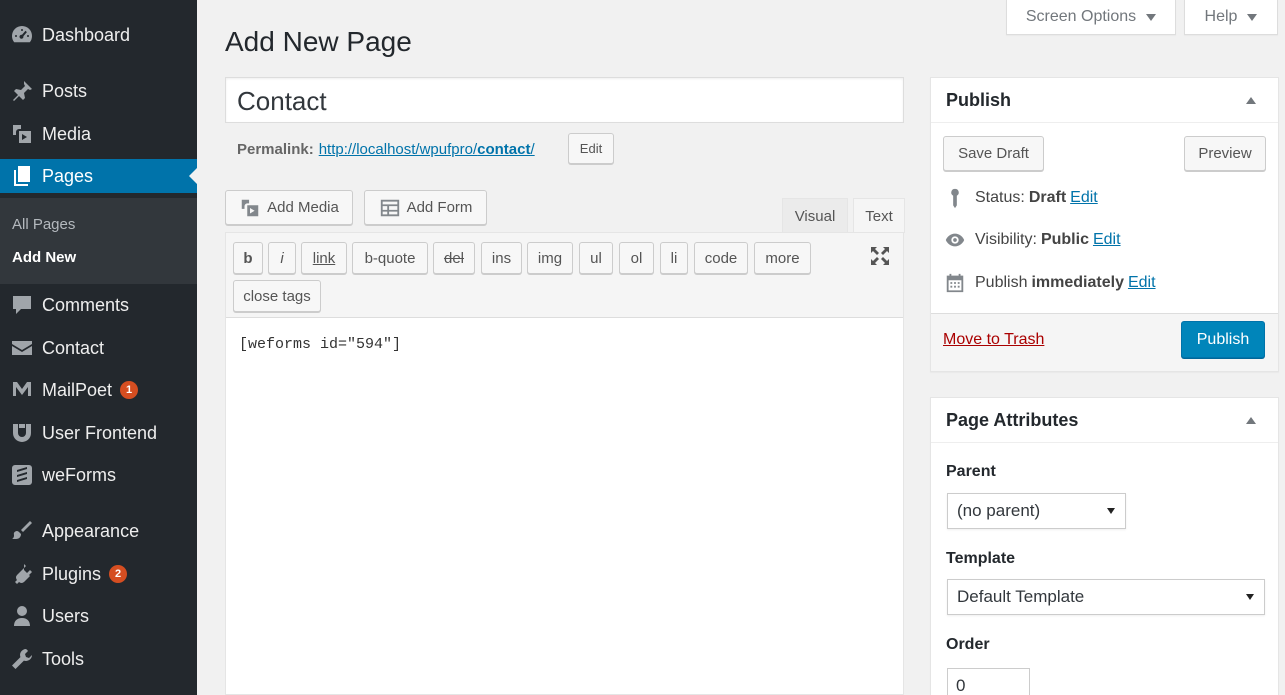 Image resolution: width=1285 pixels, height=695 pixels. I want to click on qt-bquote-button: b-quote, so click(390, 258).